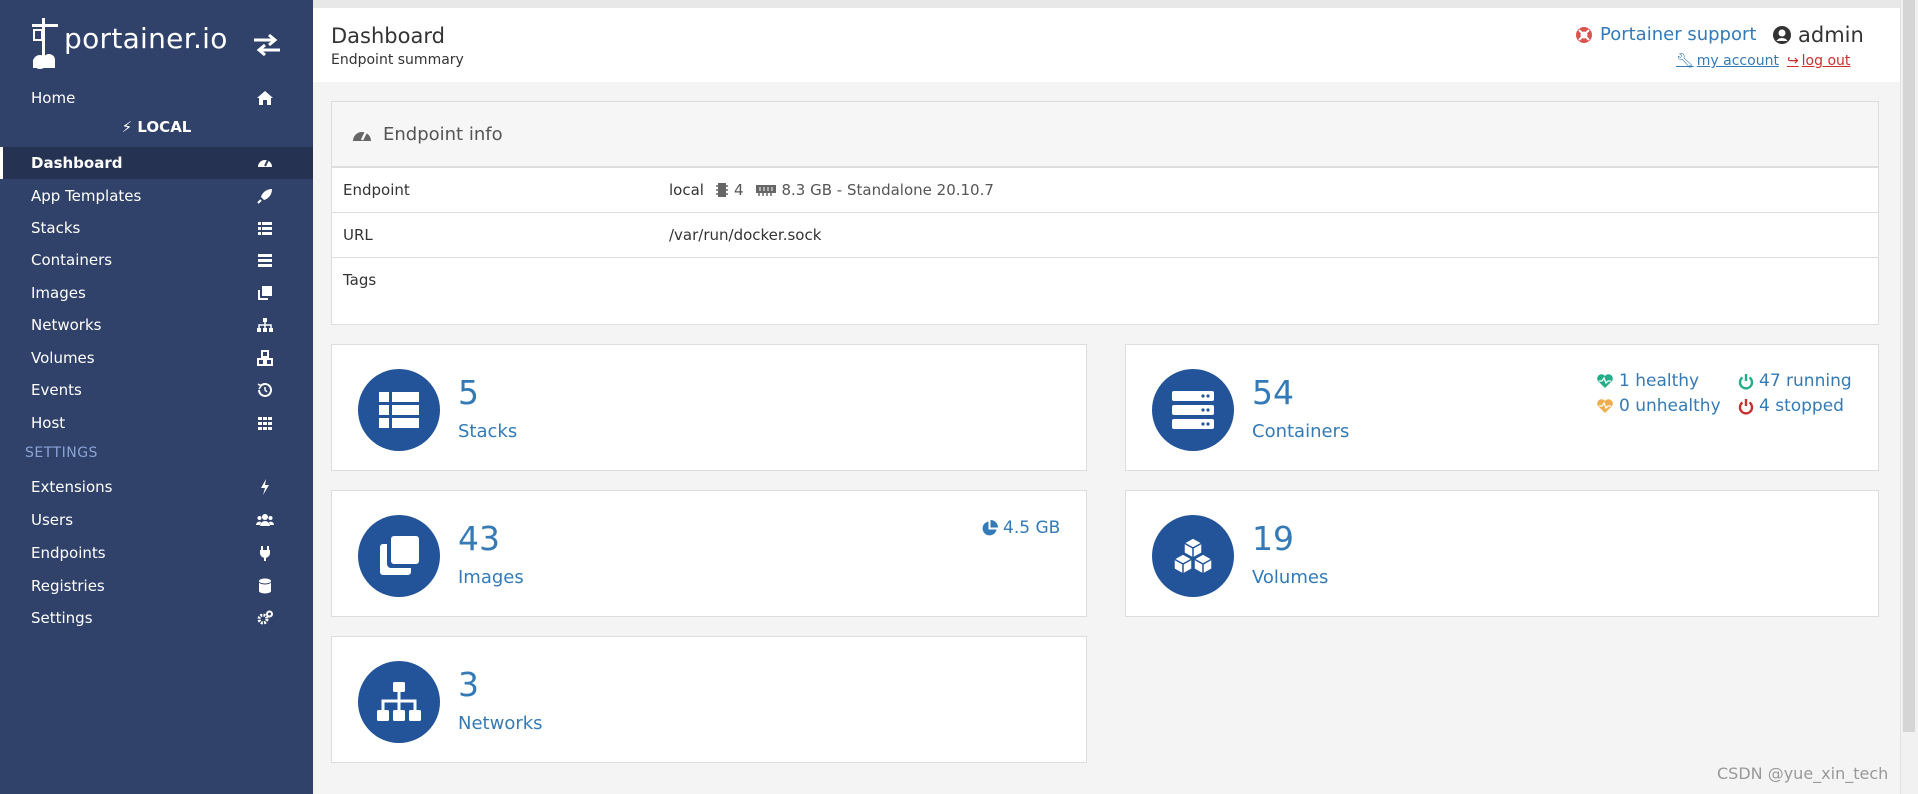  What do you see at coordinates (1105, 235) in the screenshot?
I see `url-row: URL /var/run/docker.sock` at bounding box center [1105, 235].